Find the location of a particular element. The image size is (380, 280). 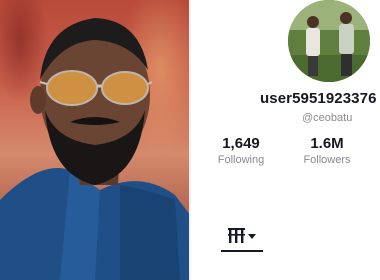

videos-tab is located at coordinates (244, 238).